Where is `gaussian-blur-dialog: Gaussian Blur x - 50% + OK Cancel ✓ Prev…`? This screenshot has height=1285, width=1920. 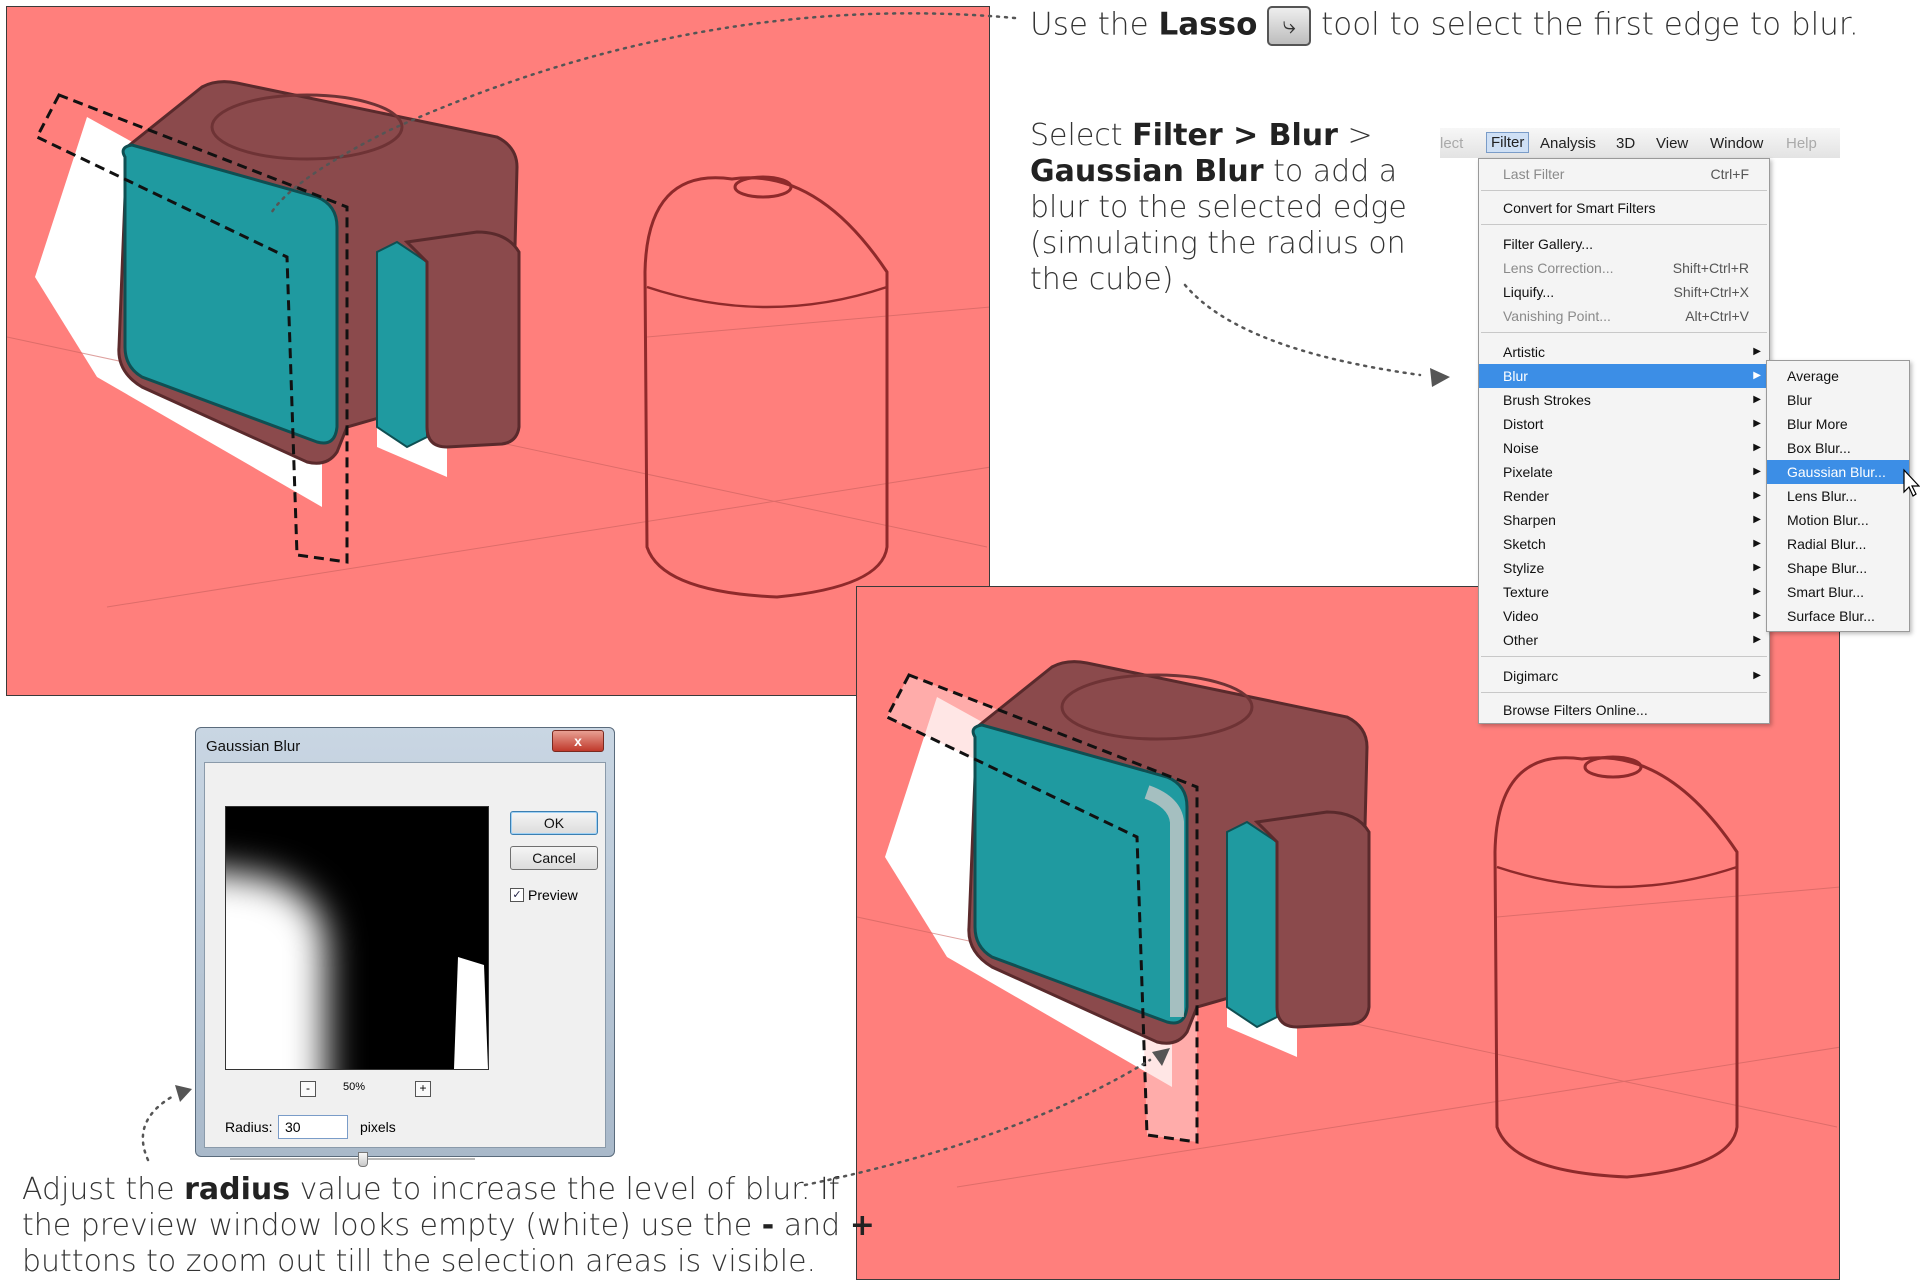 gaussian-blur-dialog: Gaussian Blur x - 50% + OK Cancel ✓ Prev… is located at coordinates (405, 947).